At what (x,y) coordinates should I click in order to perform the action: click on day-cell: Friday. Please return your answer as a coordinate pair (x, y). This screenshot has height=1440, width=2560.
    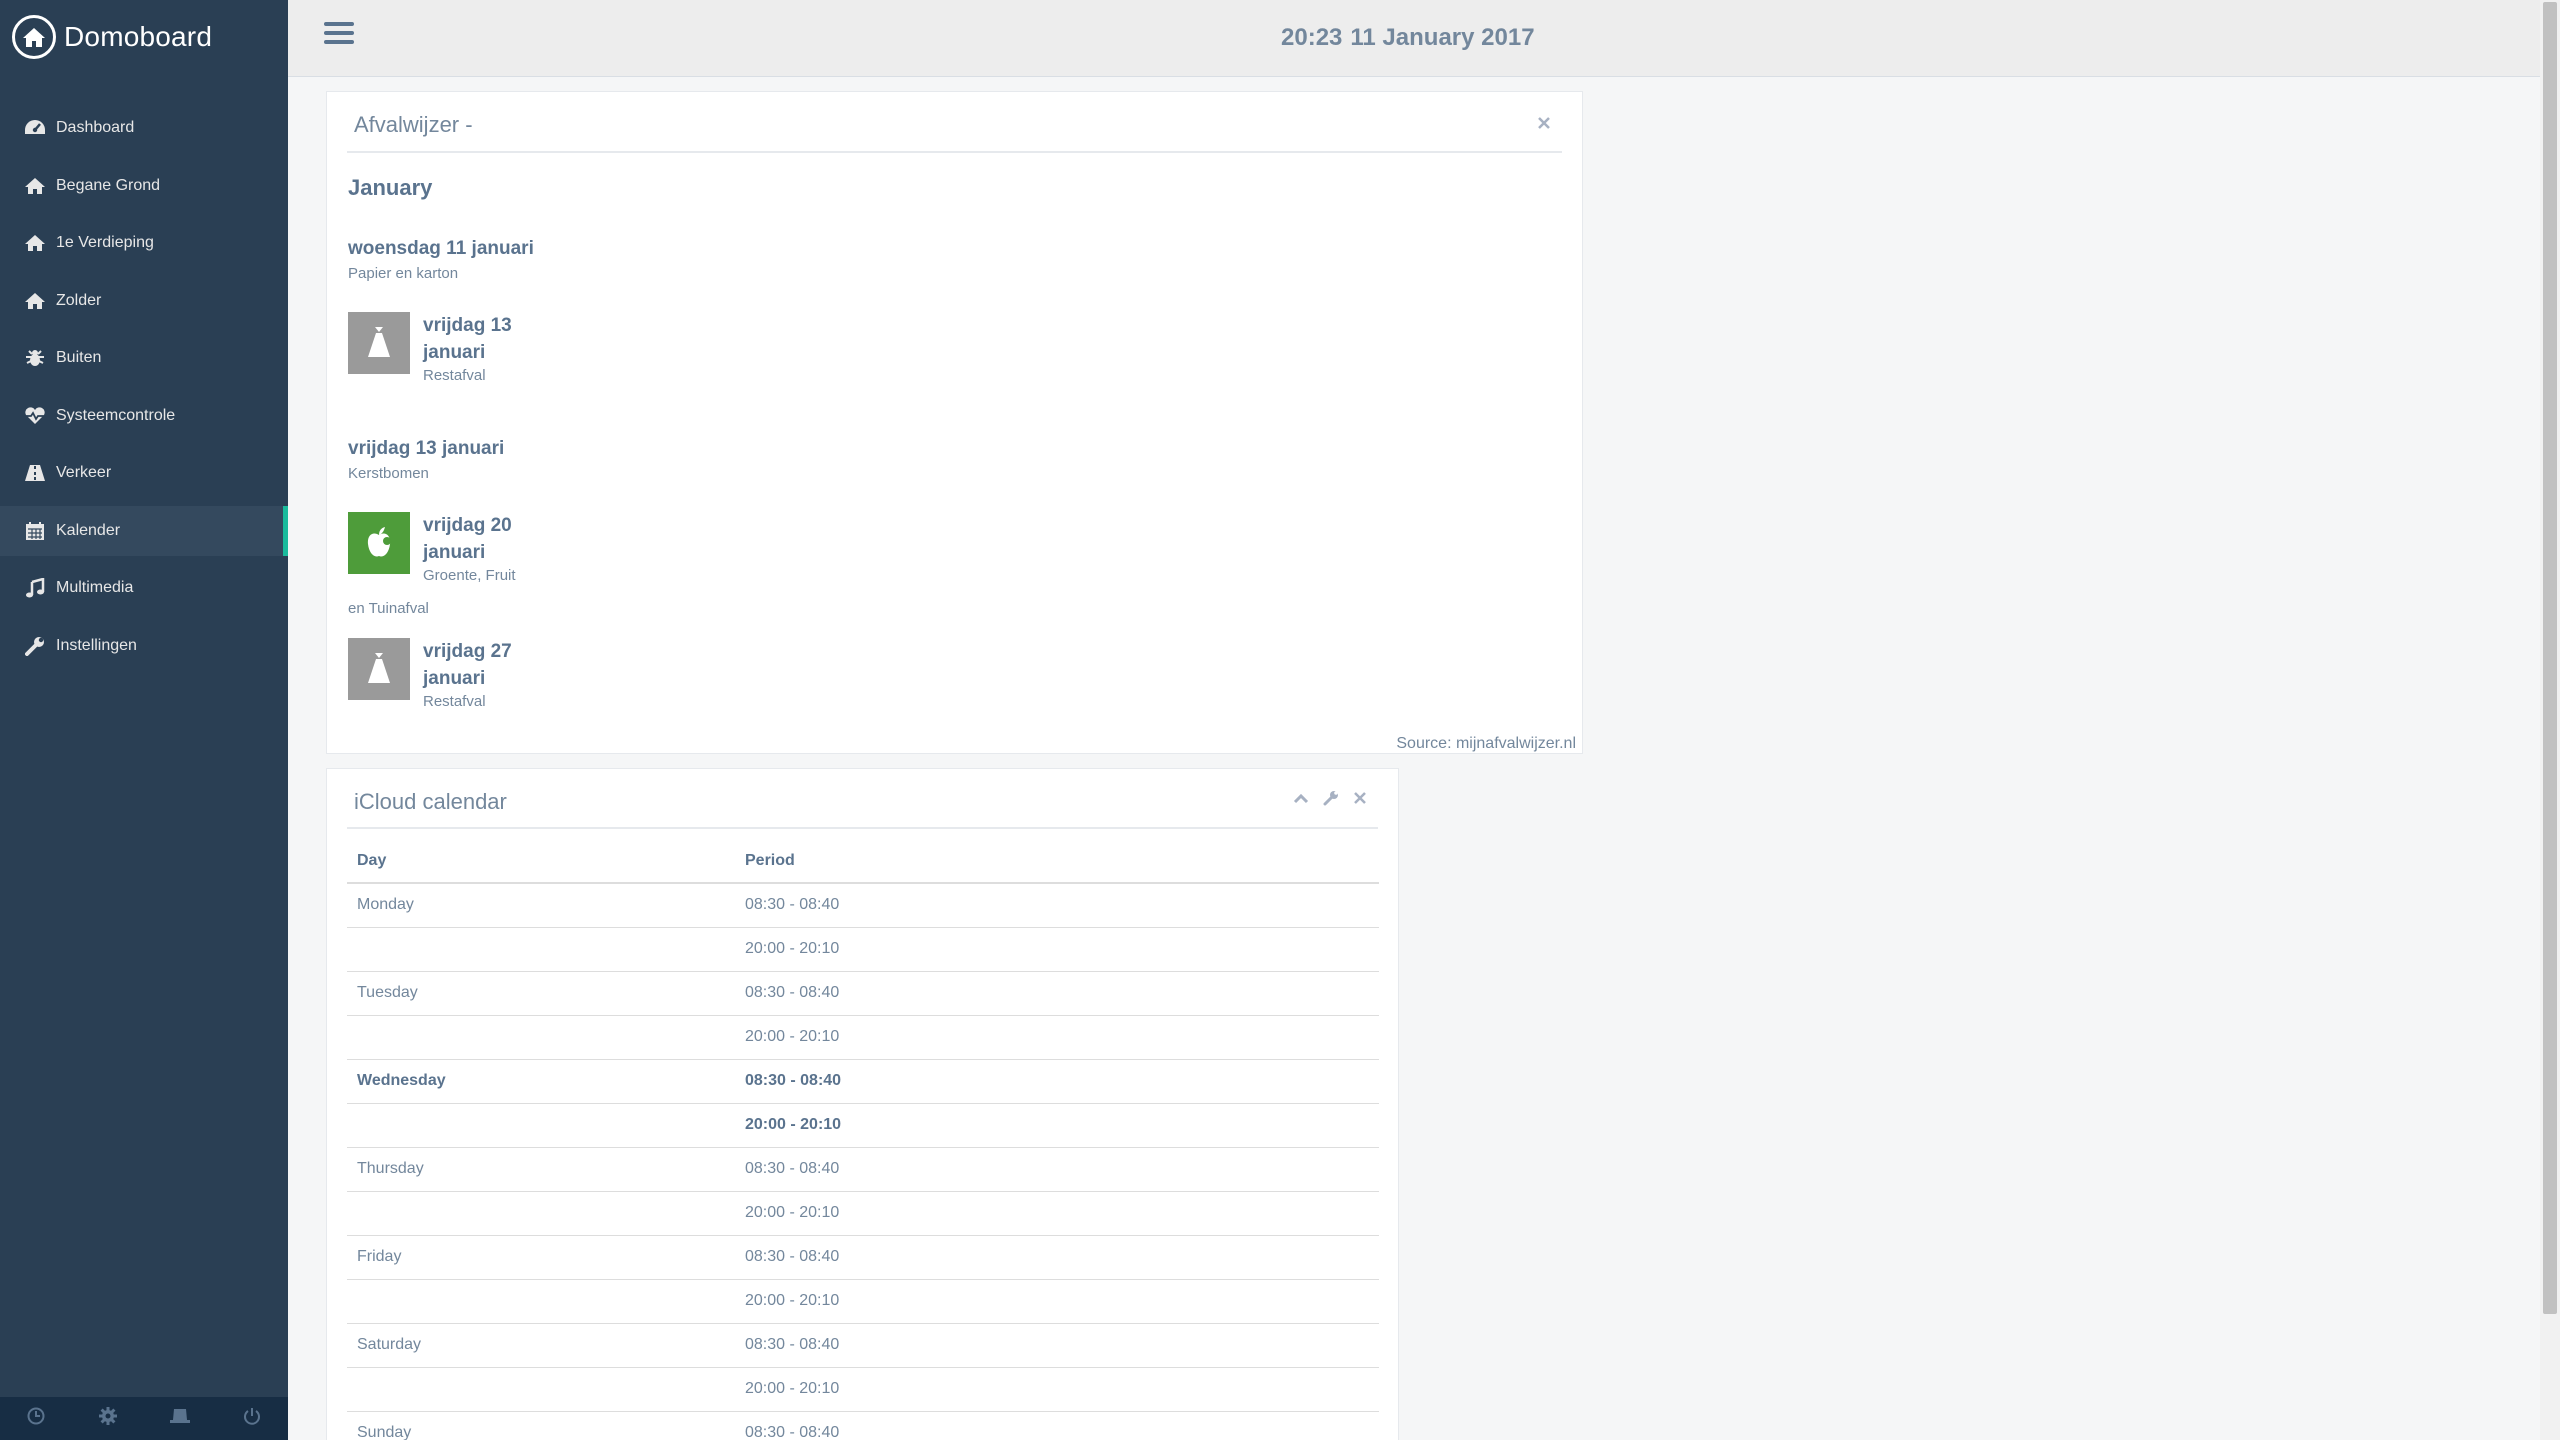
    Looking at the image, I should click on (541, 1256).